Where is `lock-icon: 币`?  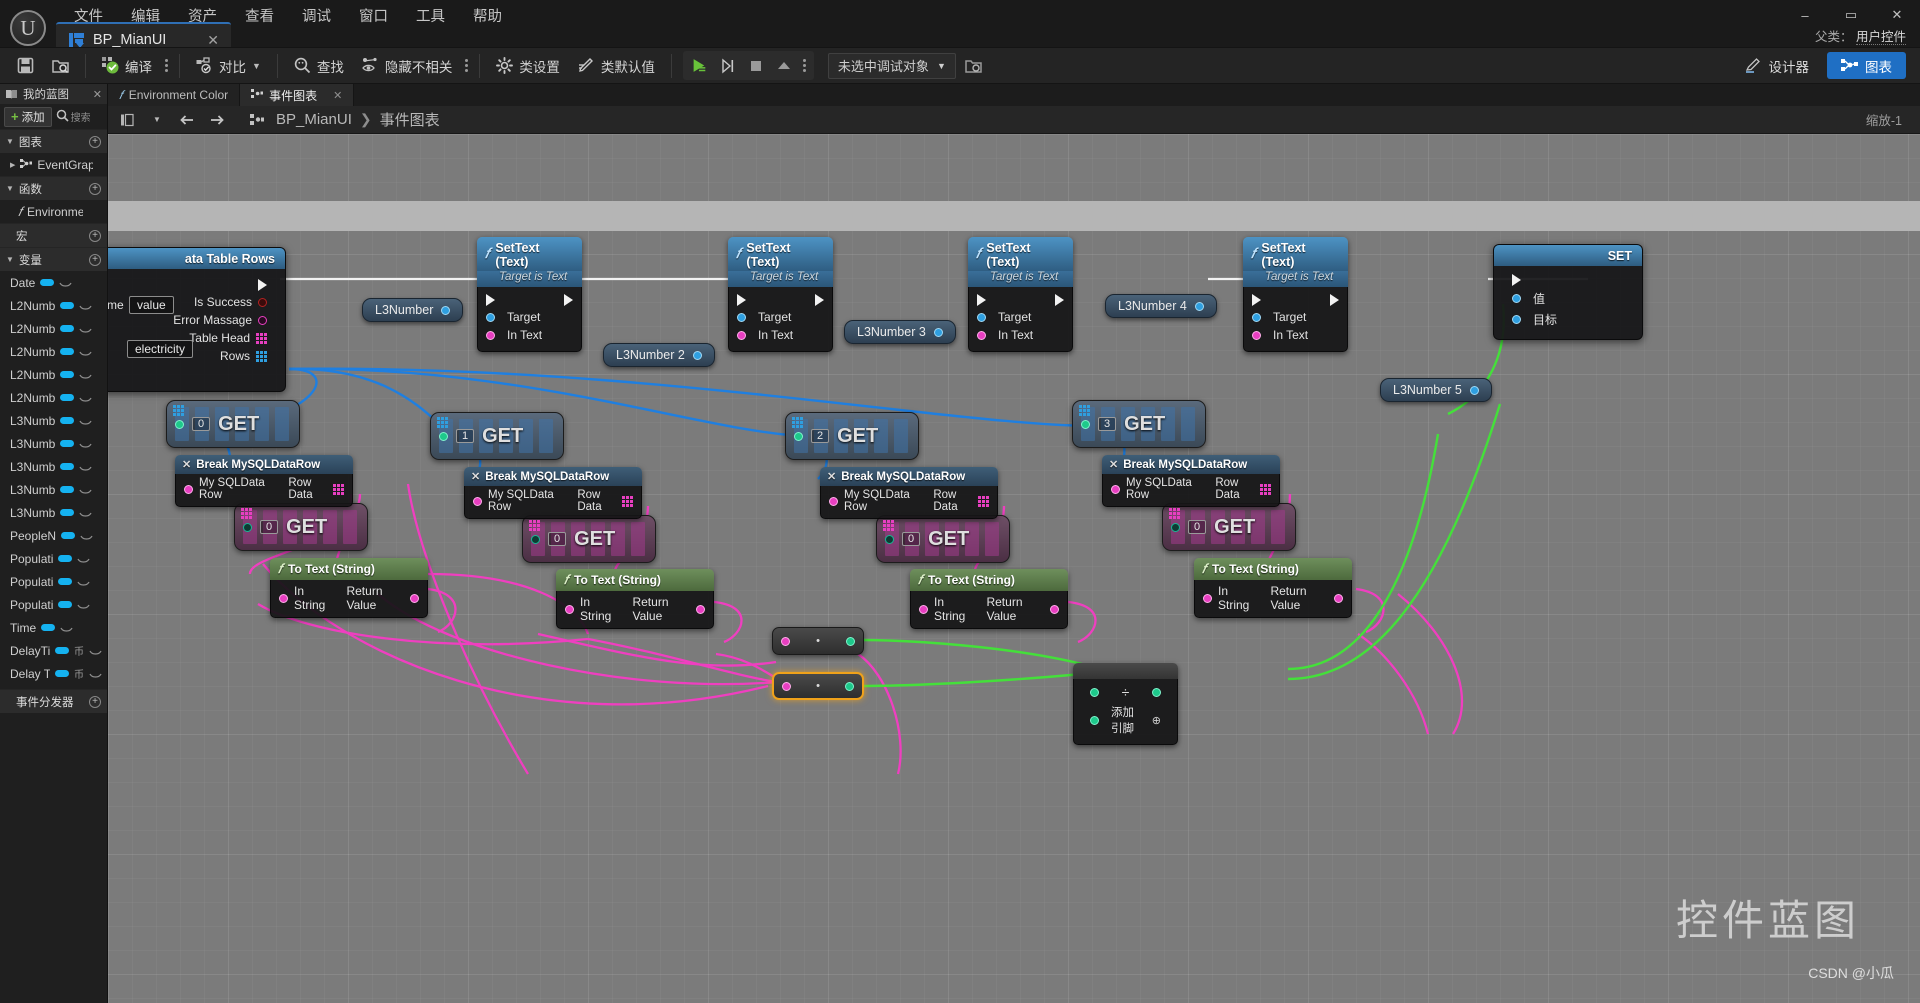 lock-icon: 币 is located at coordinates (79, 650).